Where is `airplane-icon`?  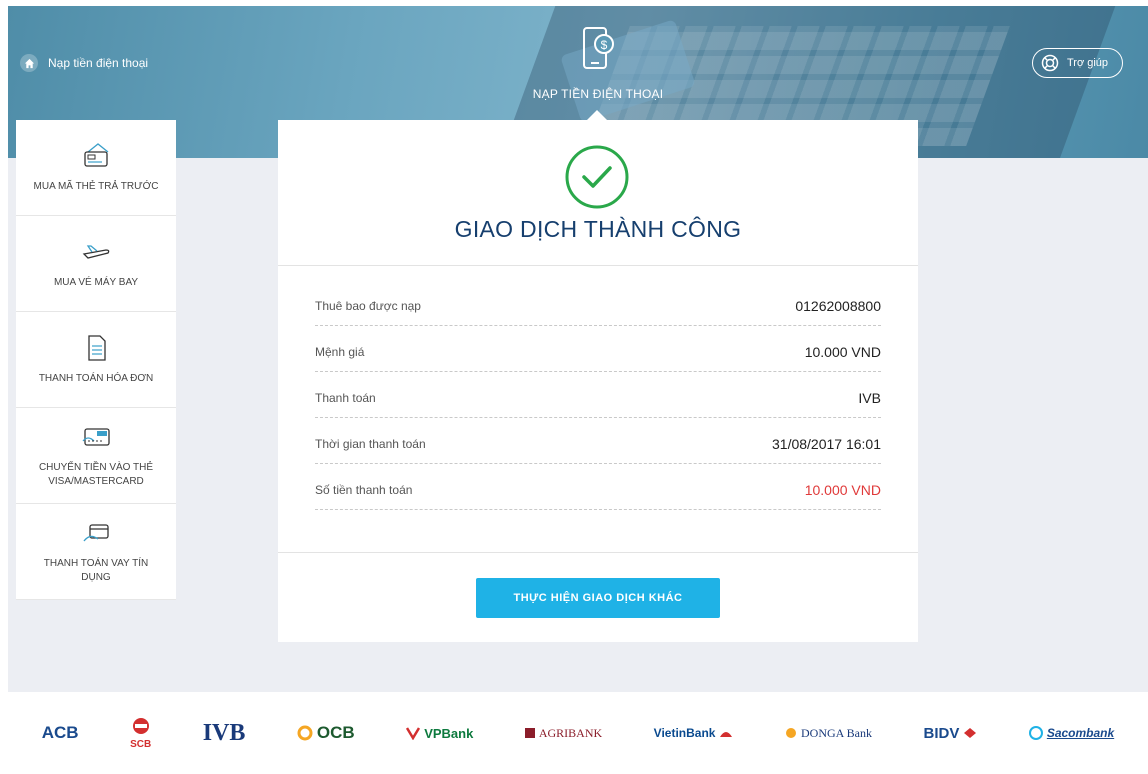 airplane-icon is located at coordinates (96, 251).